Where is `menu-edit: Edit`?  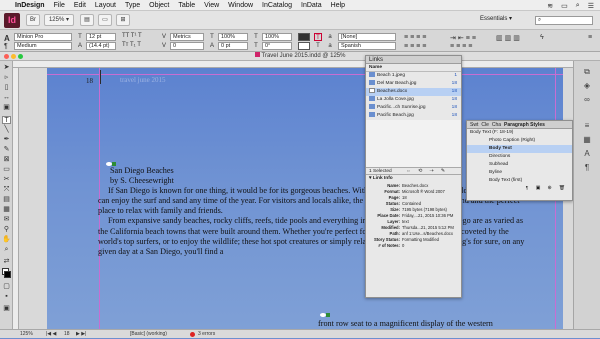 menu-edit: Edit is located at coordinates (80, 5).